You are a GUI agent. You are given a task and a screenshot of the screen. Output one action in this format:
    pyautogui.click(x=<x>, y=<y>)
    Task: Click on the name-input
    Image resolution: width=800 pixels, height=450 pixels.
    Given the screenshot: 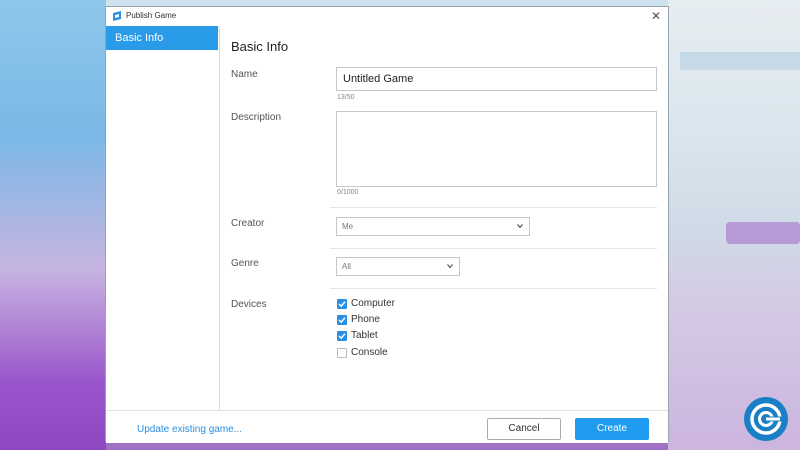 What is the action you would take?
    pyautogui.click(x=496, y=79)
    